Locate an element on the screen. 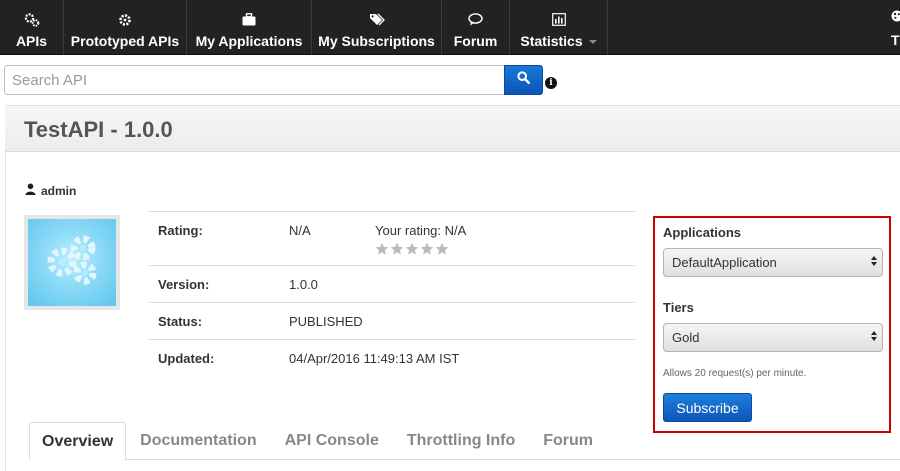  search-button is located at coordinates (523, 80).